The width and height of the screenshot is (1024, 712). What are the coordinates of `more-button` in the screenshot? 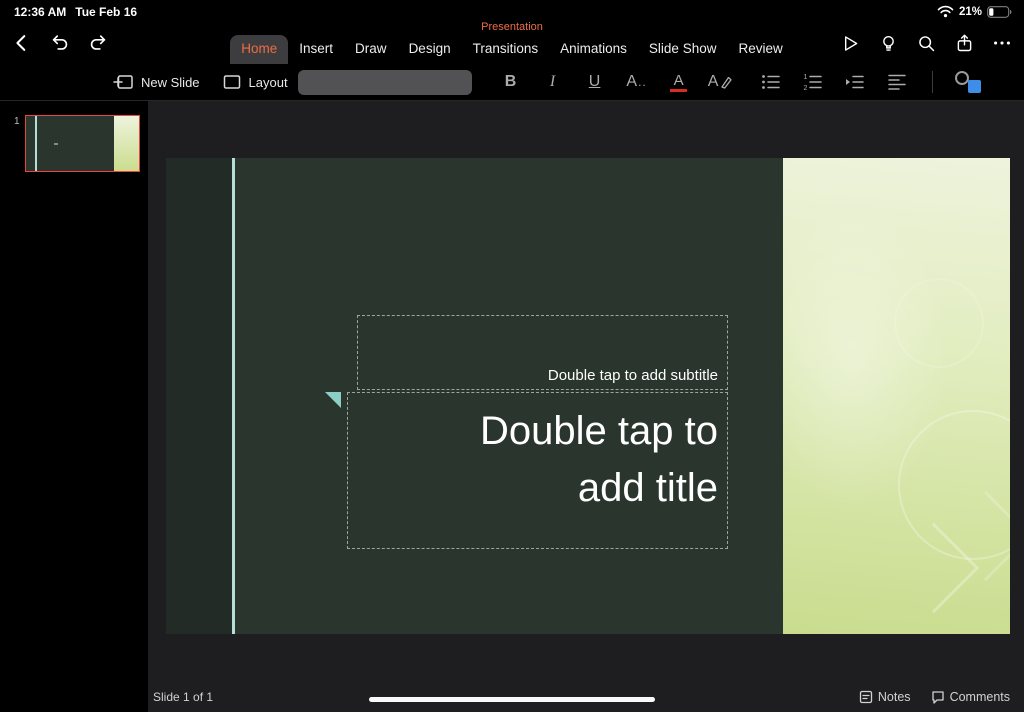 It's located at (1002, 43).